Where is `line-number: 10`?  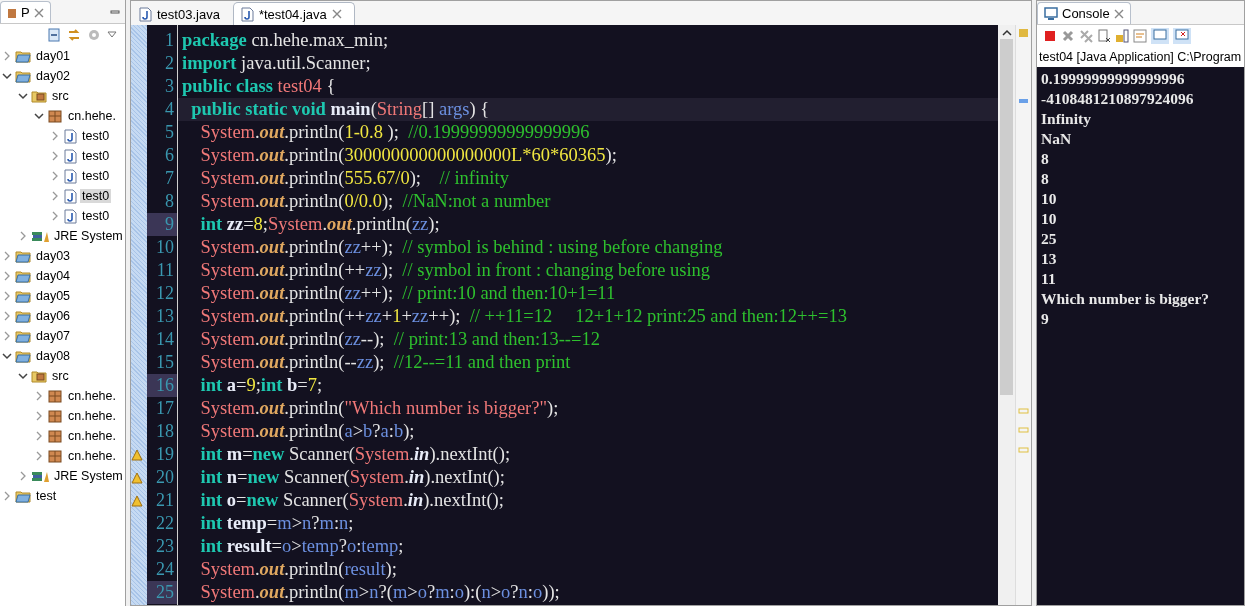
line-number: 10 is located at coordinates (165, 247).